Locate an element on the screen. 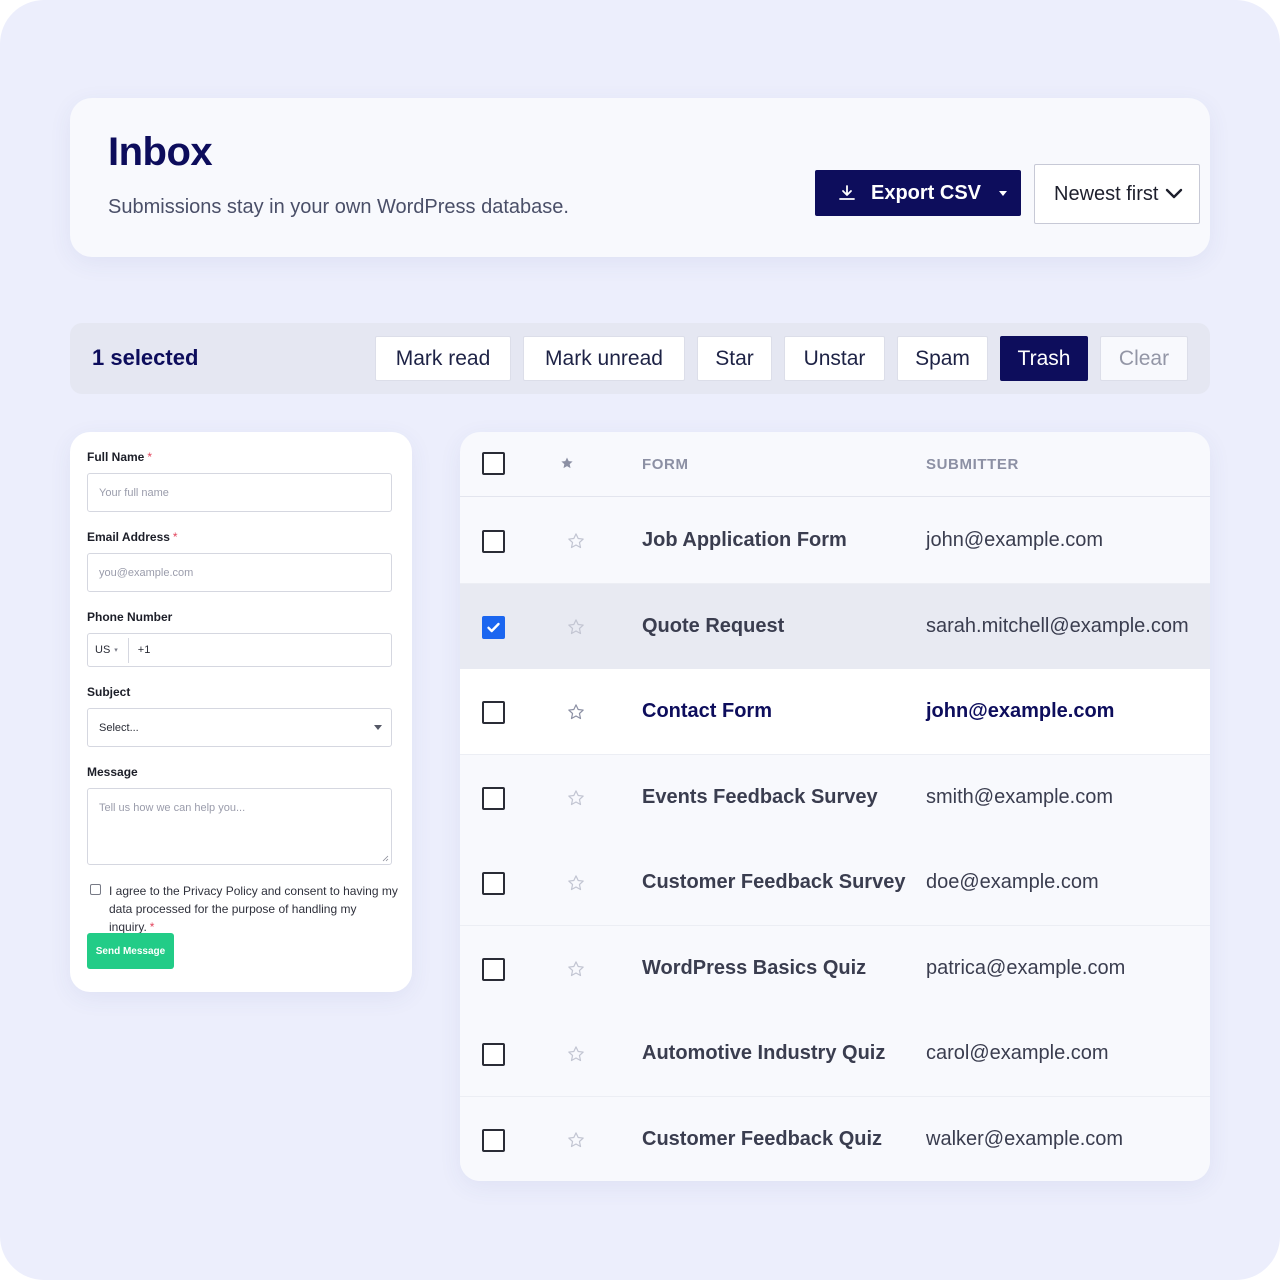 The width and height of the screenshot is (1280, 1280). full-name-label-text: Full Name is located at coordinates (116, 457).